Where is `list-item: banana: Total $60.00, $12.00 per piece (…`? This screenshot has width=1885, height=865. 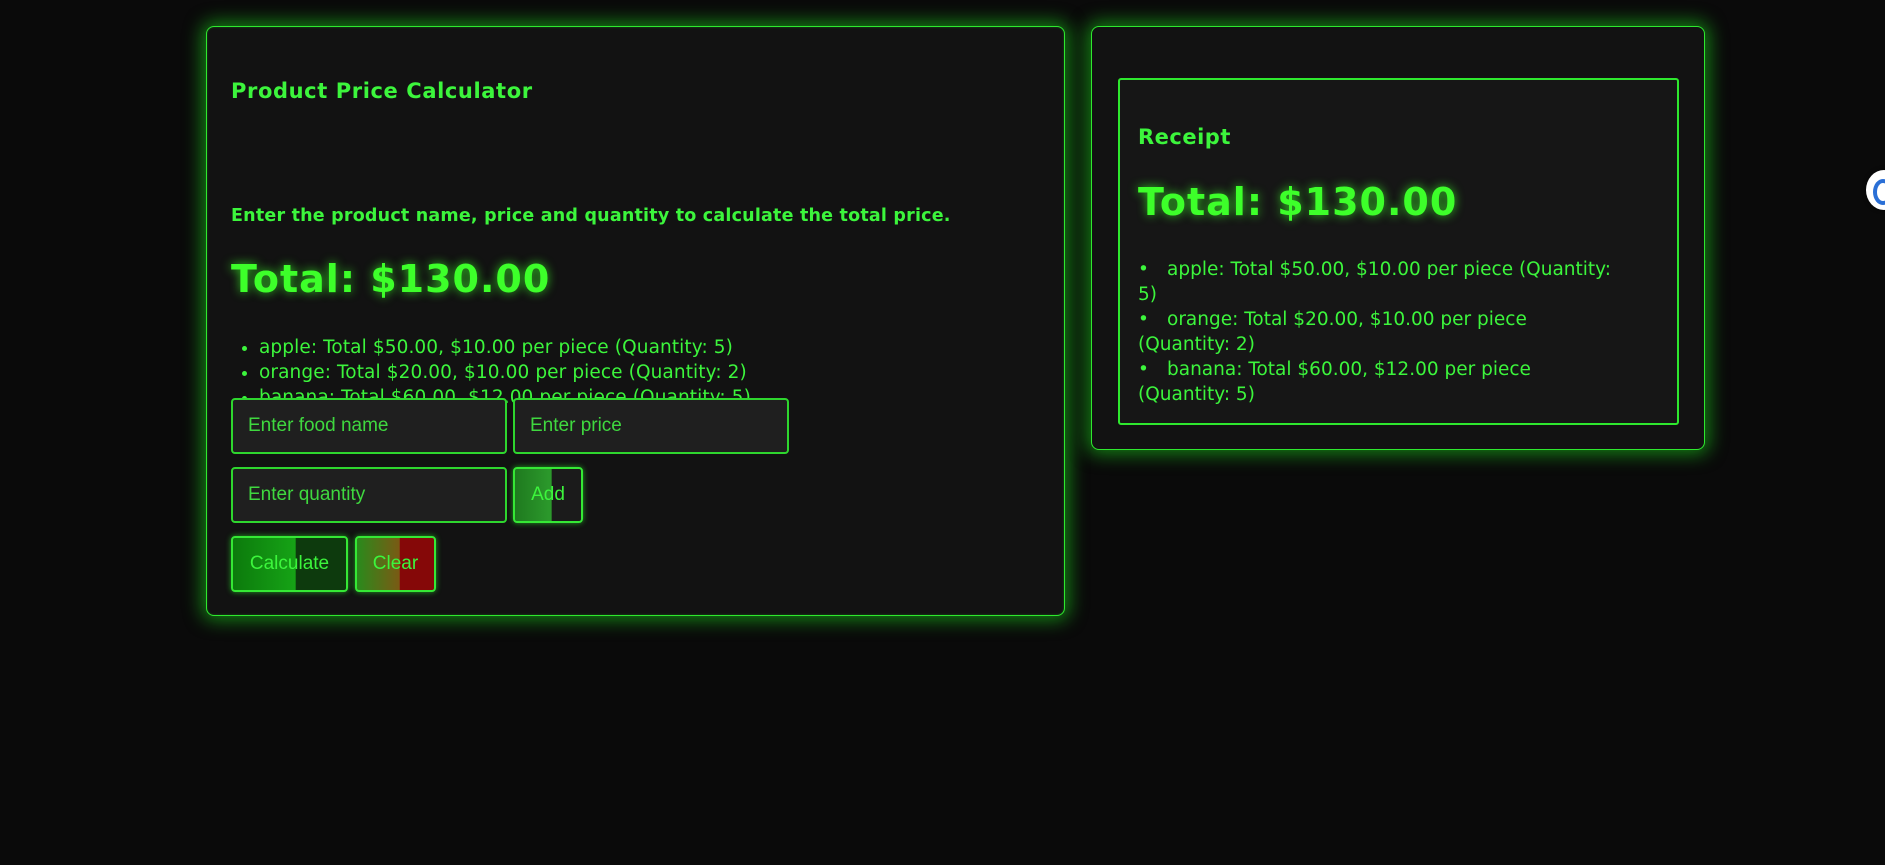 list-item: banana: Total $60.00, $12.00 per piece (… is located at coordinates (1378, 382).